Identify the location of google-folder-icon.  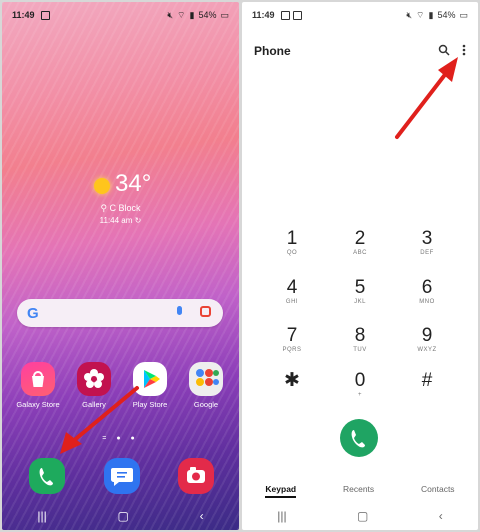
(206, 379).